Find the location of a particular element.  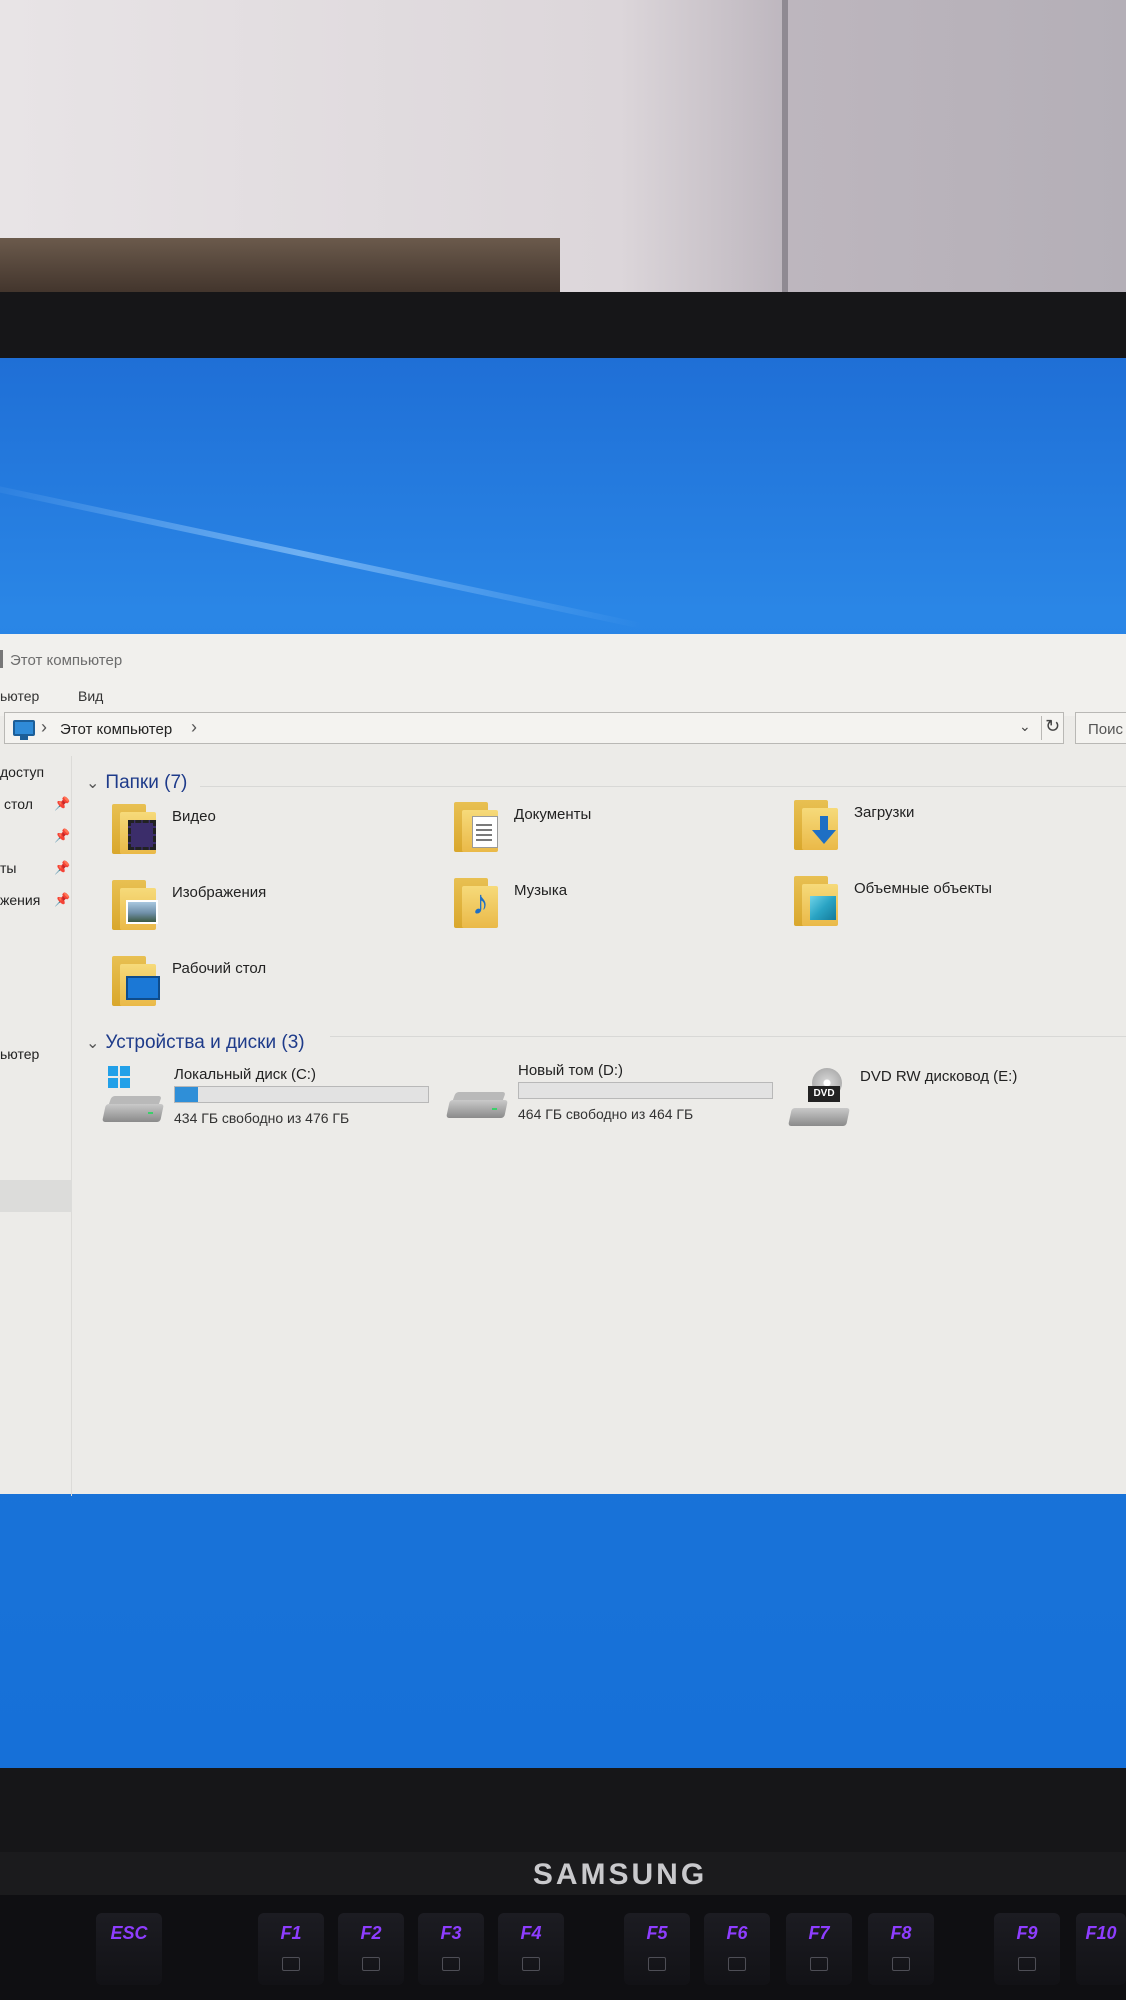

folder-music: ♪ Музыка is located at coordinates (619, 906).